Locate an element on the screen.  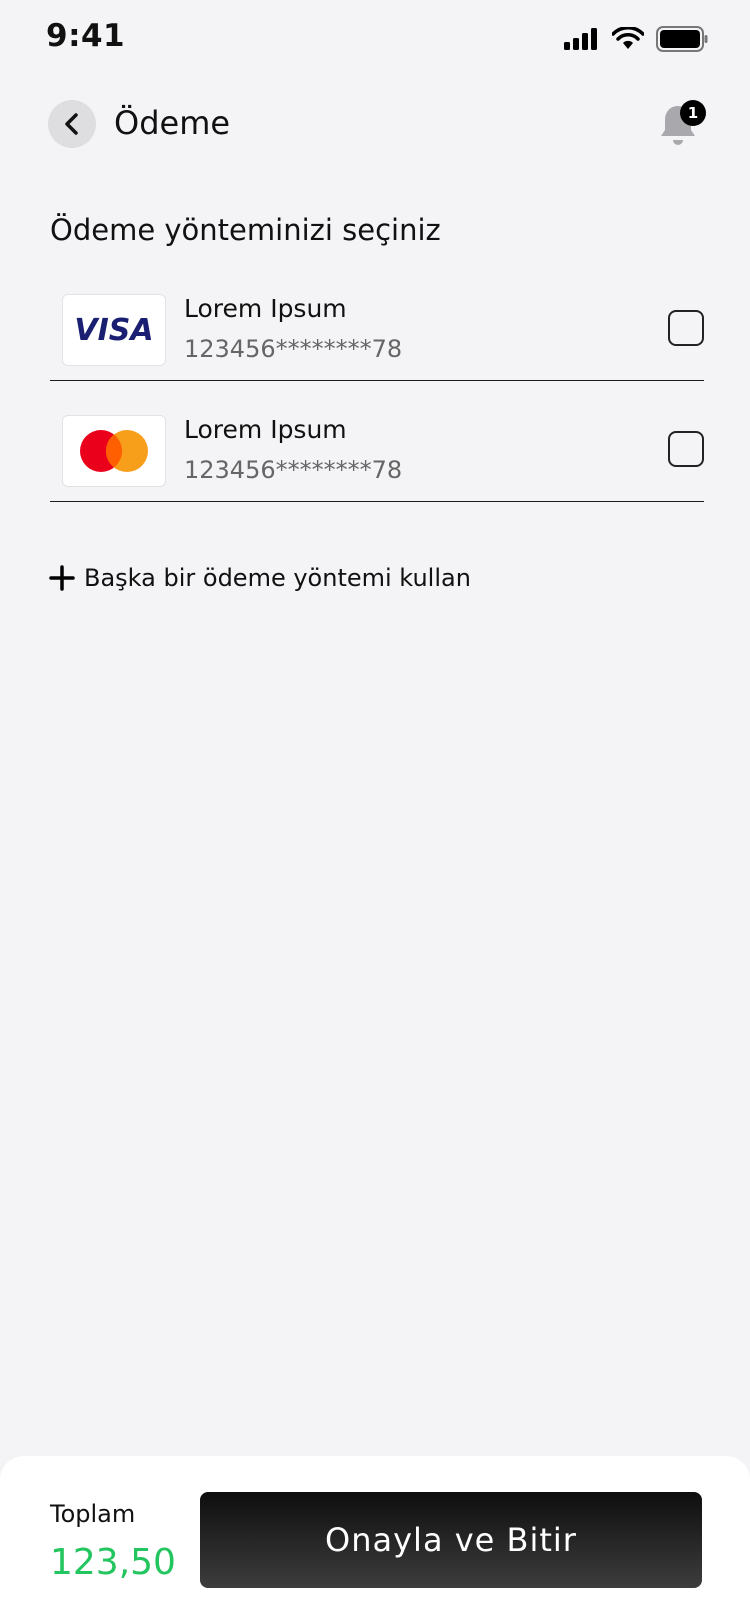
back-button is located at coordinates (72, 124).